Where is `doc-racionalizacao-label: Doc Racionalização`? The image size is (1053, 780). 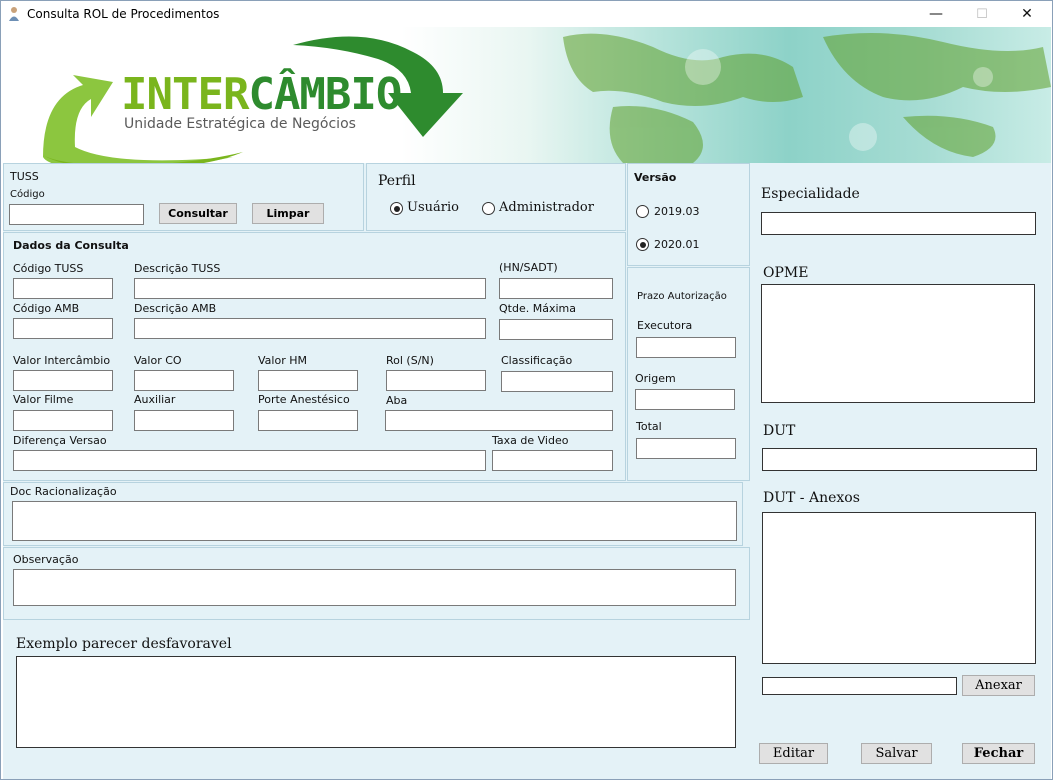 doc-racionalizacao-label: Doc Racionalização is located at coordinates (63, 491).